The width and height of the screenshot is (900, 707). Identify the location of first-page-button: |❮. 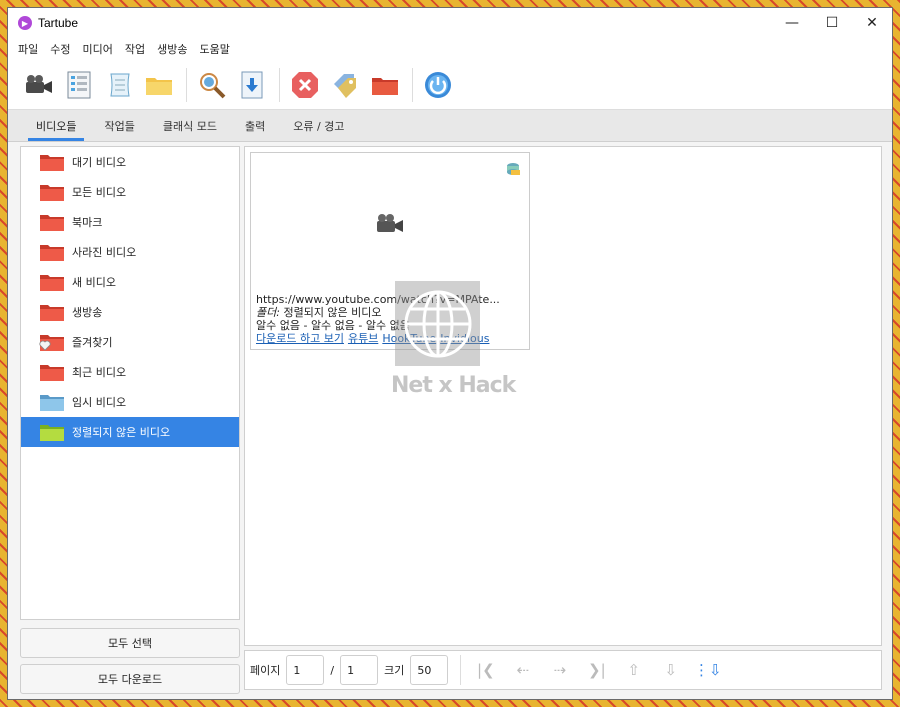
(485, 670).